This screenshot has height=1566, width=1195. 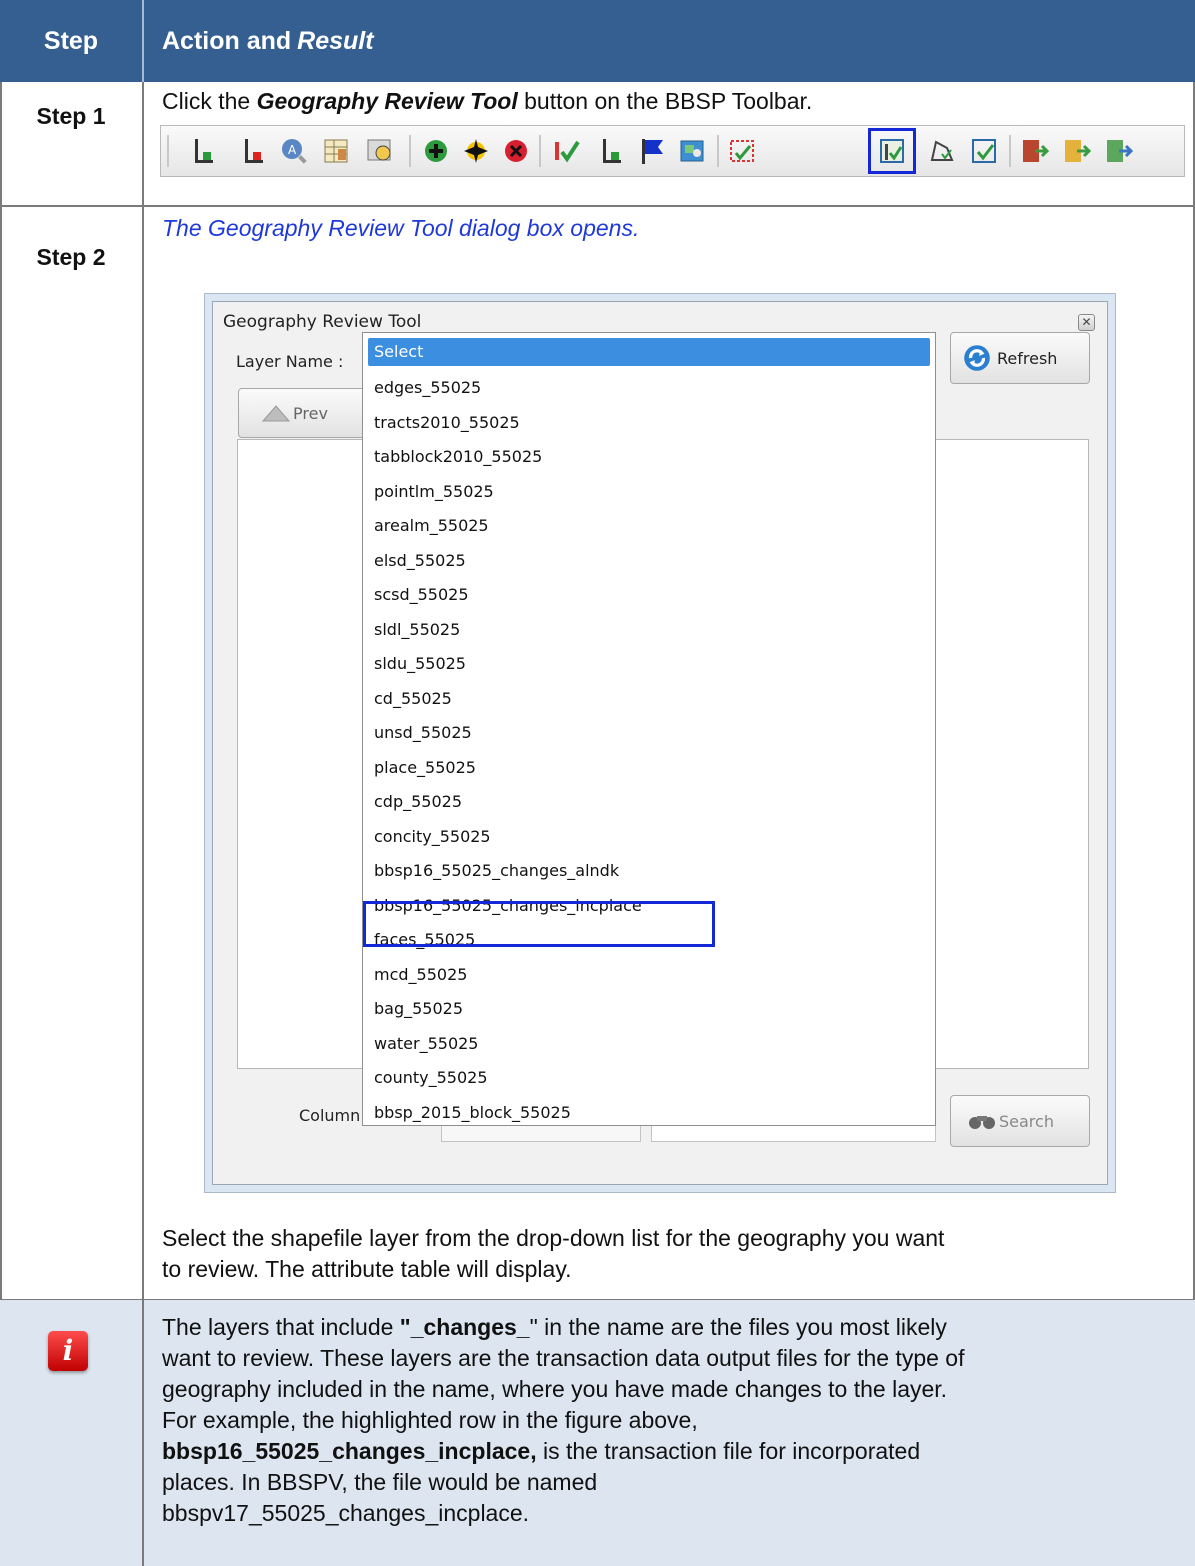 I want to click on geography-review-icon, so click(x=892, y=151).